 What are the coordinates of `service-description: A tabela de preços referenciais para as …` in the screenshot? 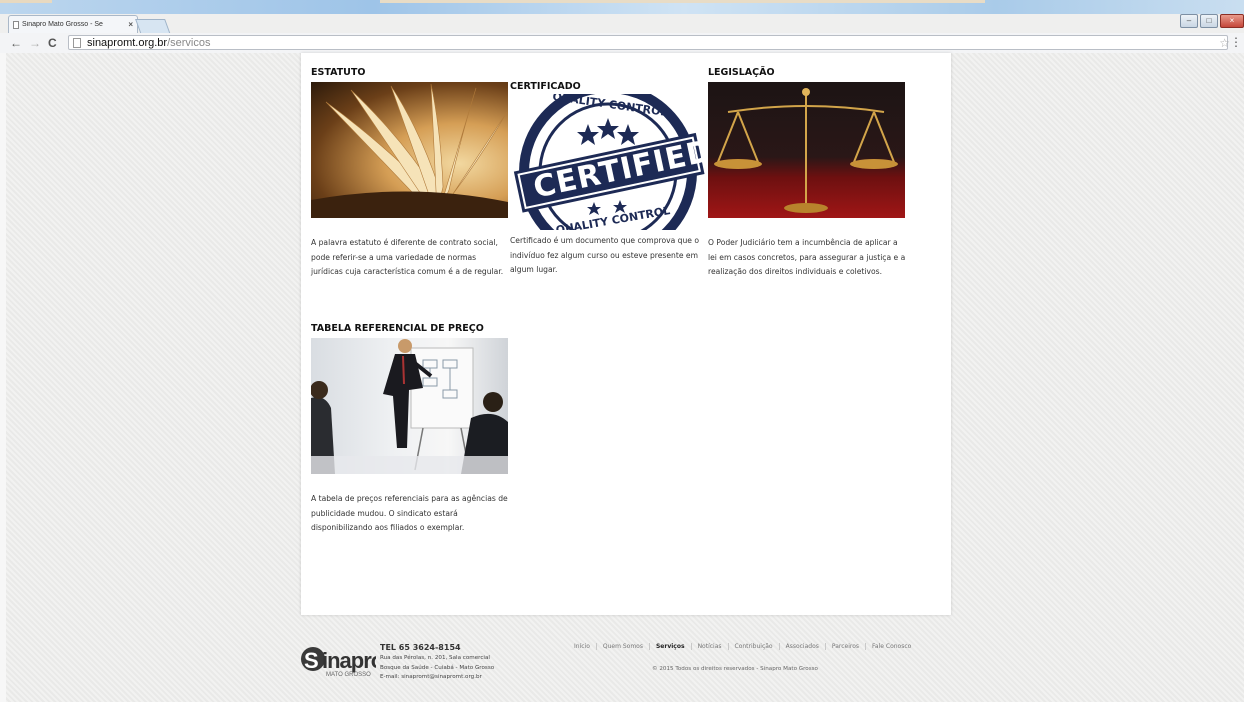 It's located at (409, 513).